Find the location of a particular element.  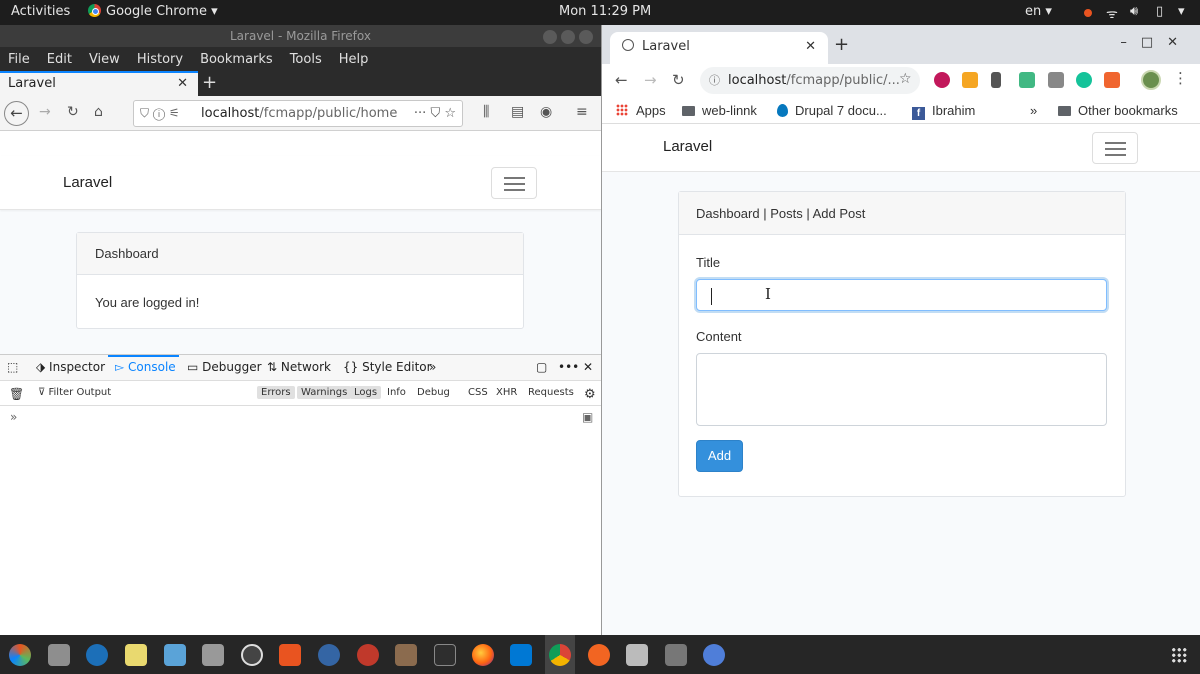

puzzle-extension-icon is located at coordinates (1056, 80).